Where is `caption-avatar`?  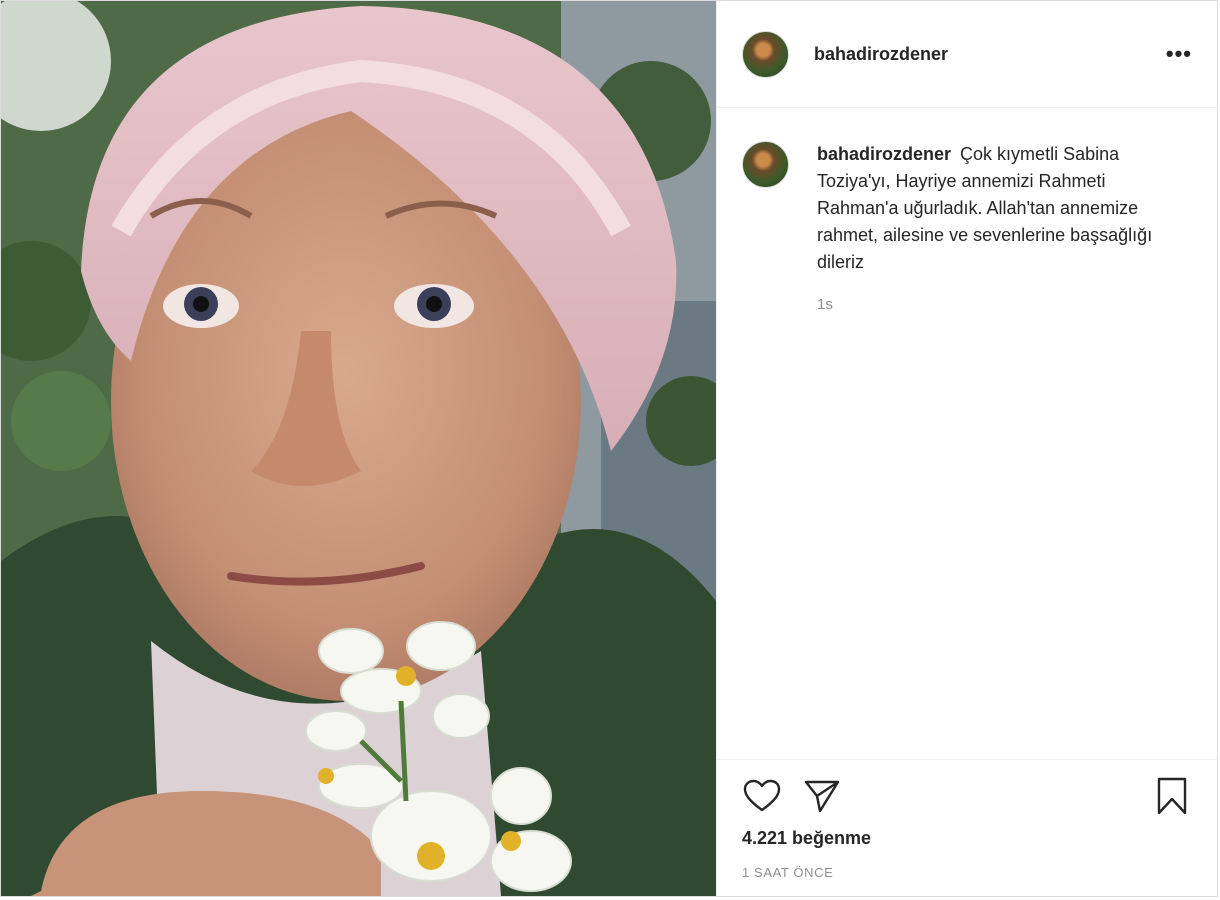
caption-avatar is located at coordinates (765, 164).